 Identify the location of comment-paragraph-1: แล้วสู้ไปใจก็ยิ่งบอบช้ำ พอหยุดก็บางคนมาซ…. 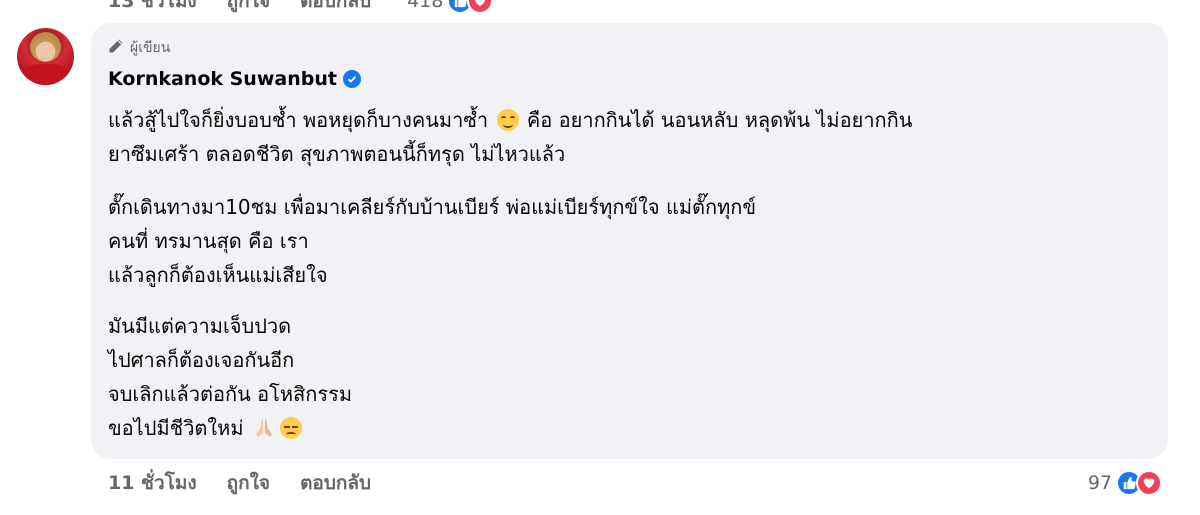
(510, 137).